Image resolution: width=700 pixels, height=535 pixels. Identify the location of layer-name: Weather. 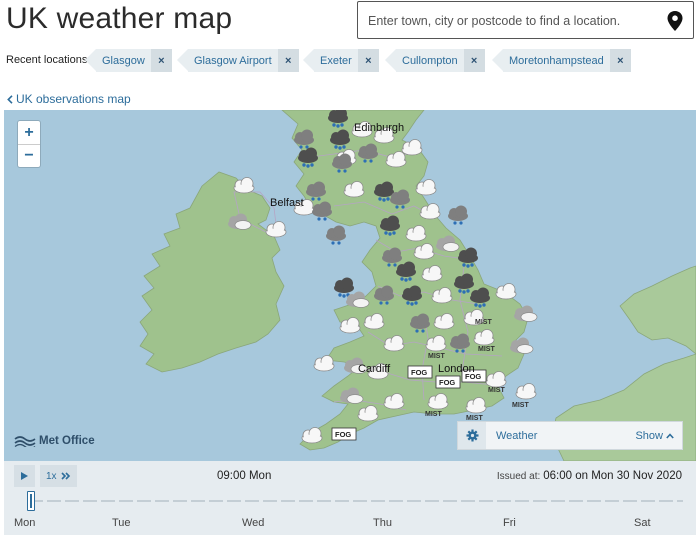
(560, 436).